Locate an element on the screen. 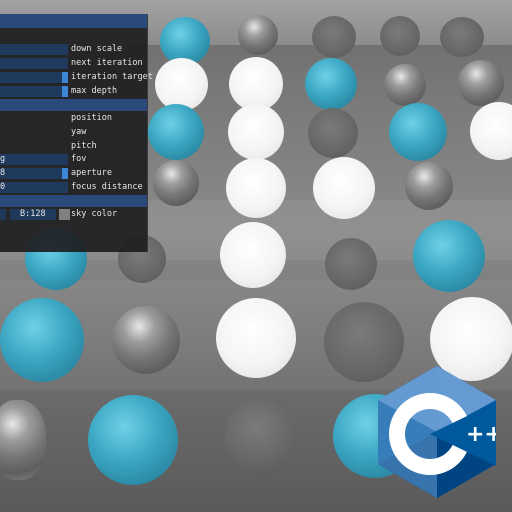  yaw-row: yaw is located at coordinates (73, 132).